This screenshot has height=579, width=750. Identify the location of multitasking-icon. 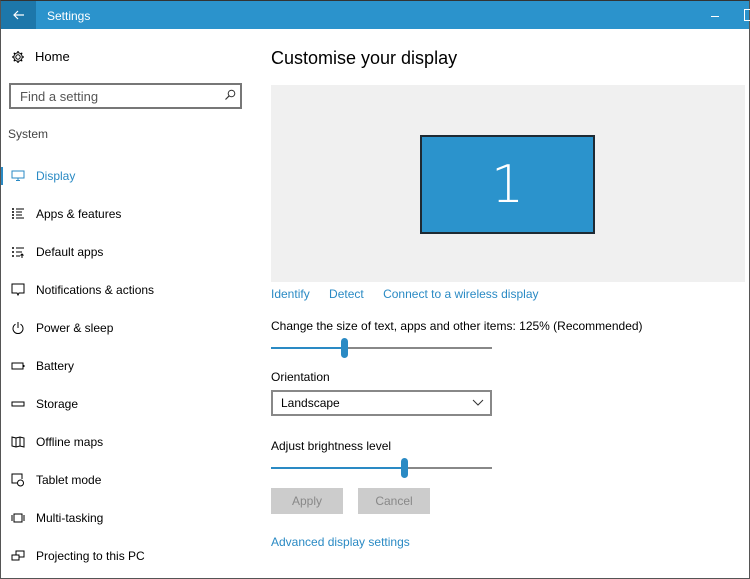
(18, 518).